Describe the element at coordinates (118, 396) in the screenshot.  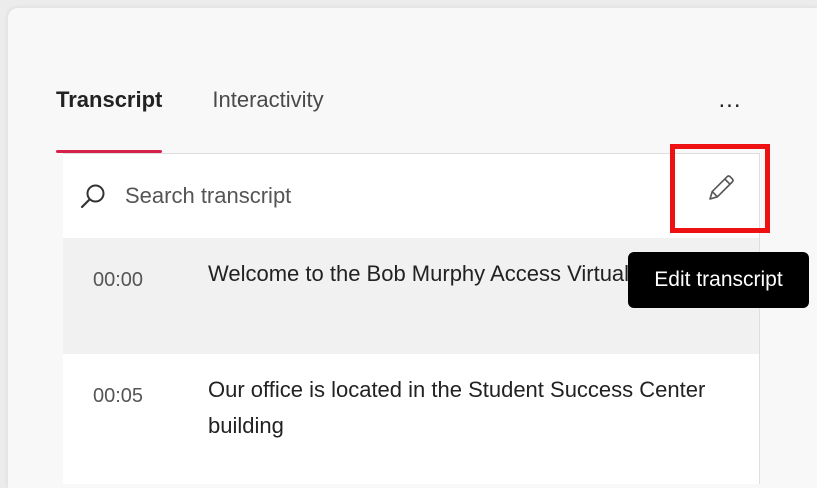
I see `entry-timestamp: 00:05` at that location.